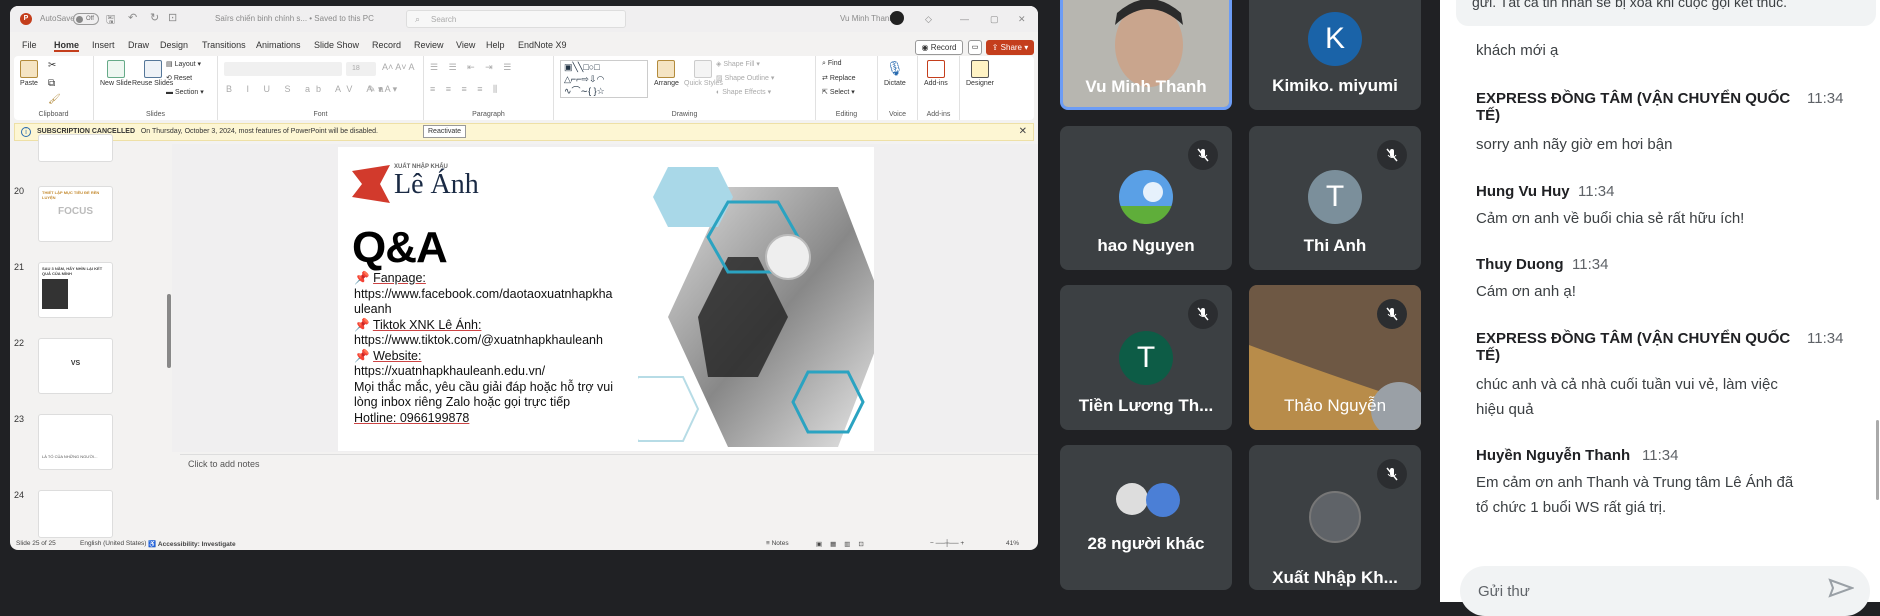 This screenshot has width=1880, height=616. I want to click on thumbnails-scrollbar, so click(169, 331).